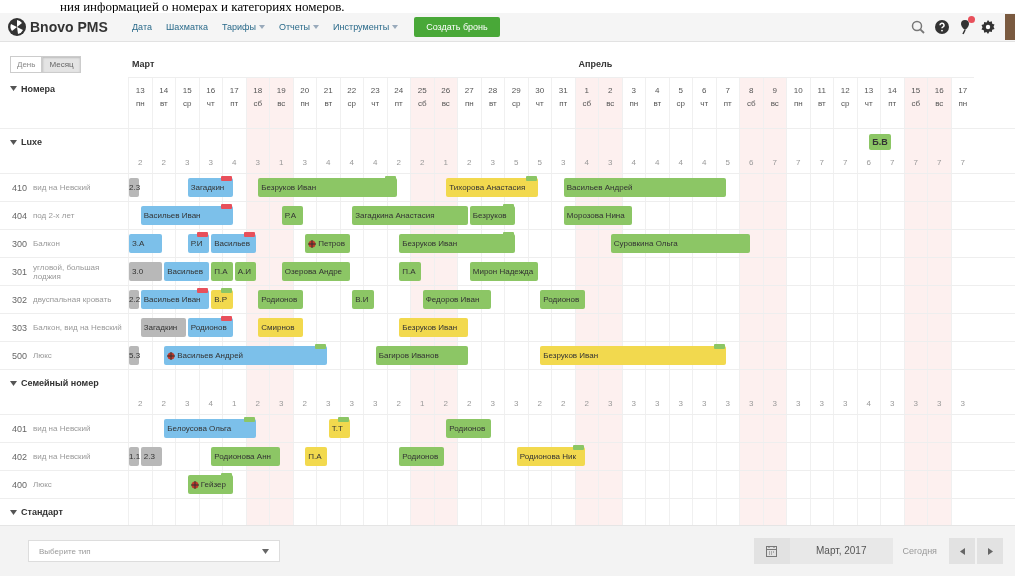 The height and width of the screenshot is (576, 1015). I want to click on nav-link: Дата, so click(142, 27).